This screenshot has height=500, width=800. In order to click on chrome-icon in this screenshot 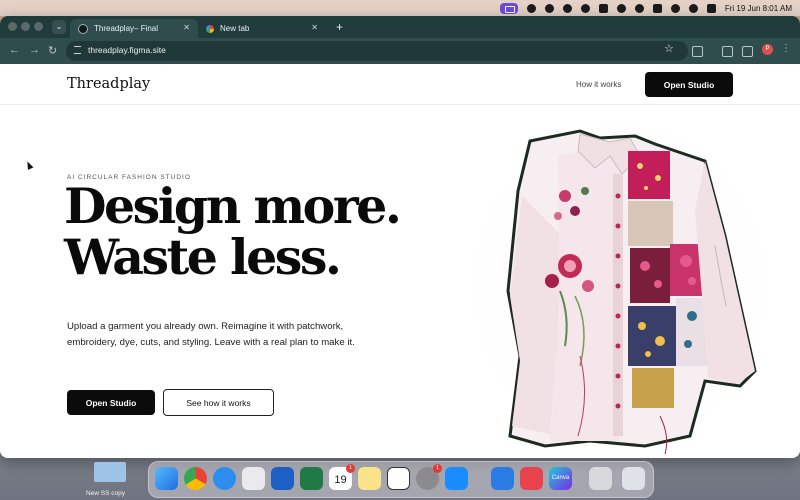, I will do `click(195, 478)`.